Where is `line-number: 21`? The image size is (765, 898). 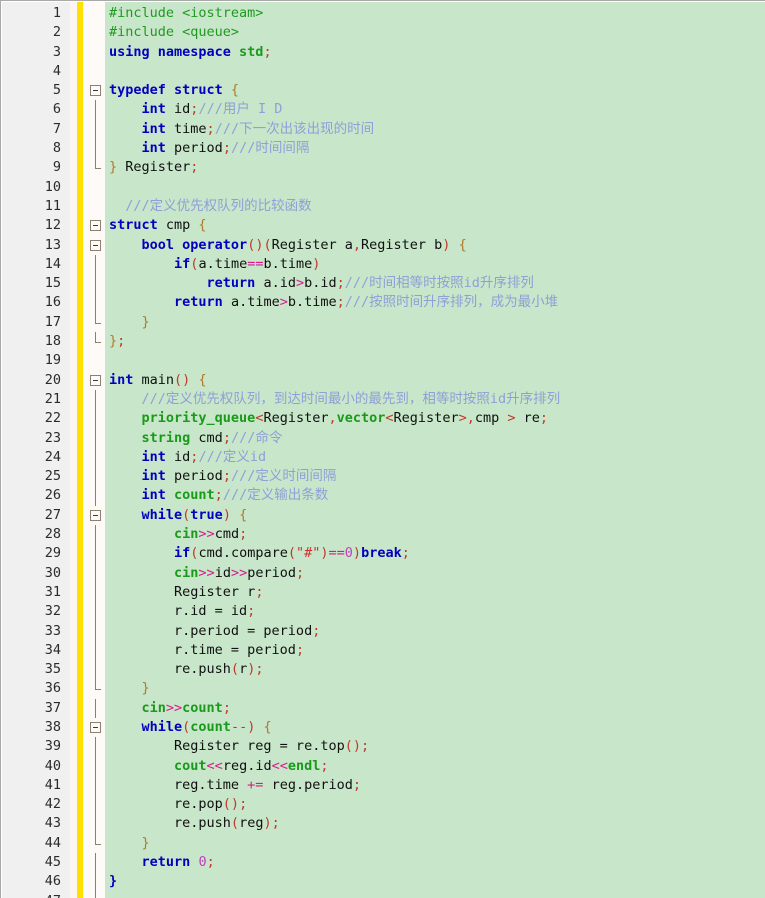
line-number: 21 is located at coordinates (36, 399).